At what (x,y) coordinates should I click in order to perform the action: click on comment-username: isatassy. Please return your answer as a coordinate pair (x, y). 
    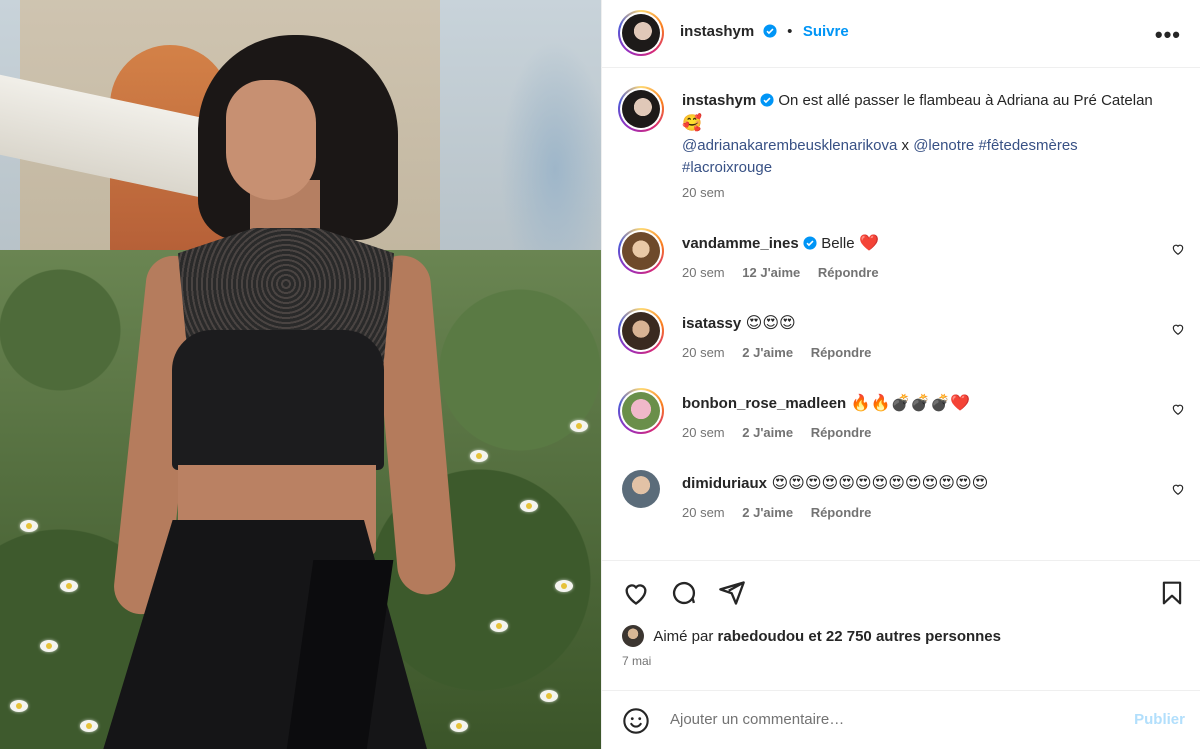
    Looking at the image, I should click on (711, 323).